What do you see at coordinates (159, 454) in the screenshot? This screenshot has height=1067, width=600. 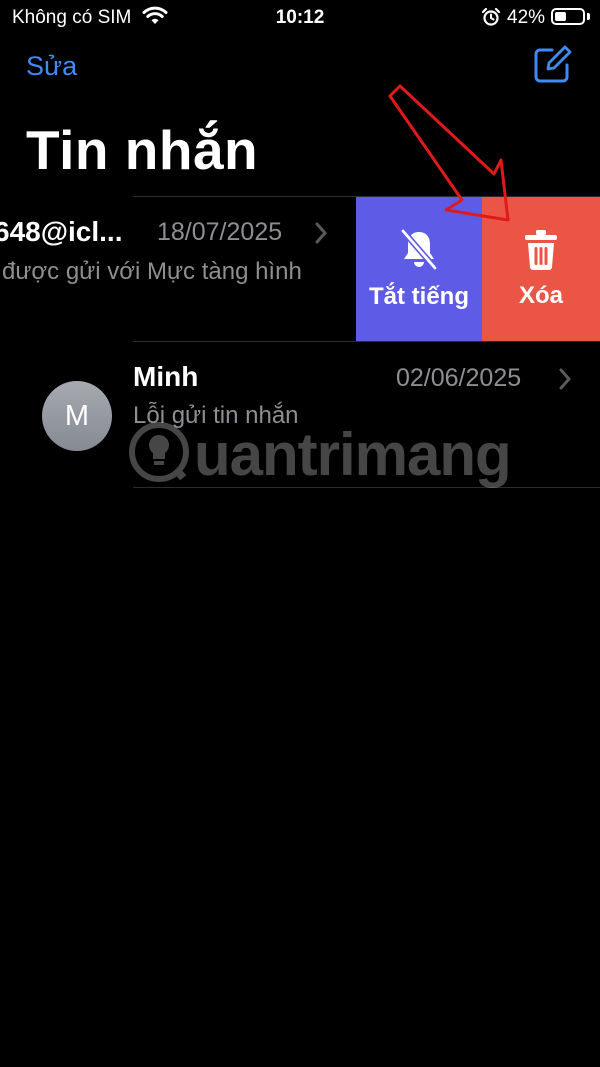 I see `lightbulb-logo-icon` at bounding box center [159, 454].